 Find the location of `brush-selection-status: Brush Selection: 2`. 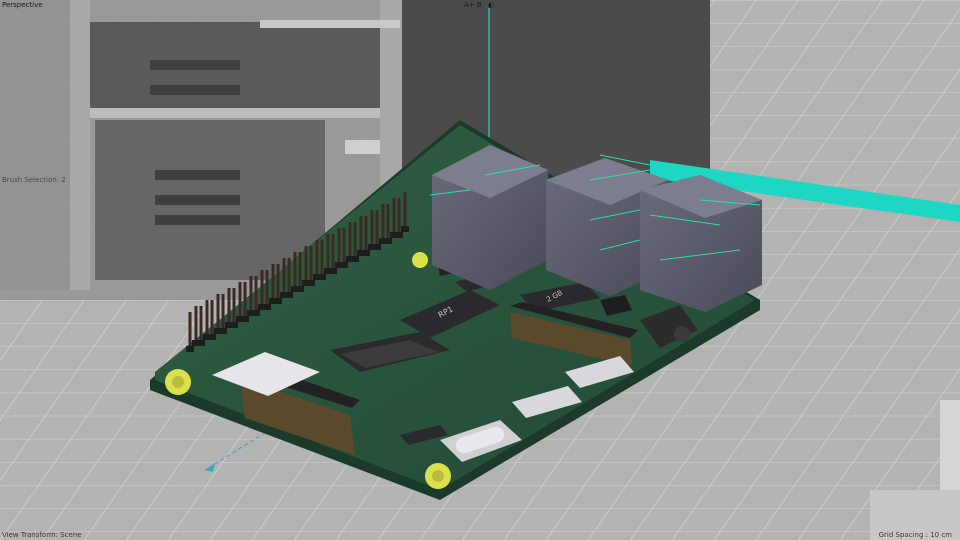

brush-selection-status: Brush Selection: 2 is located at coordinates (34, 180).